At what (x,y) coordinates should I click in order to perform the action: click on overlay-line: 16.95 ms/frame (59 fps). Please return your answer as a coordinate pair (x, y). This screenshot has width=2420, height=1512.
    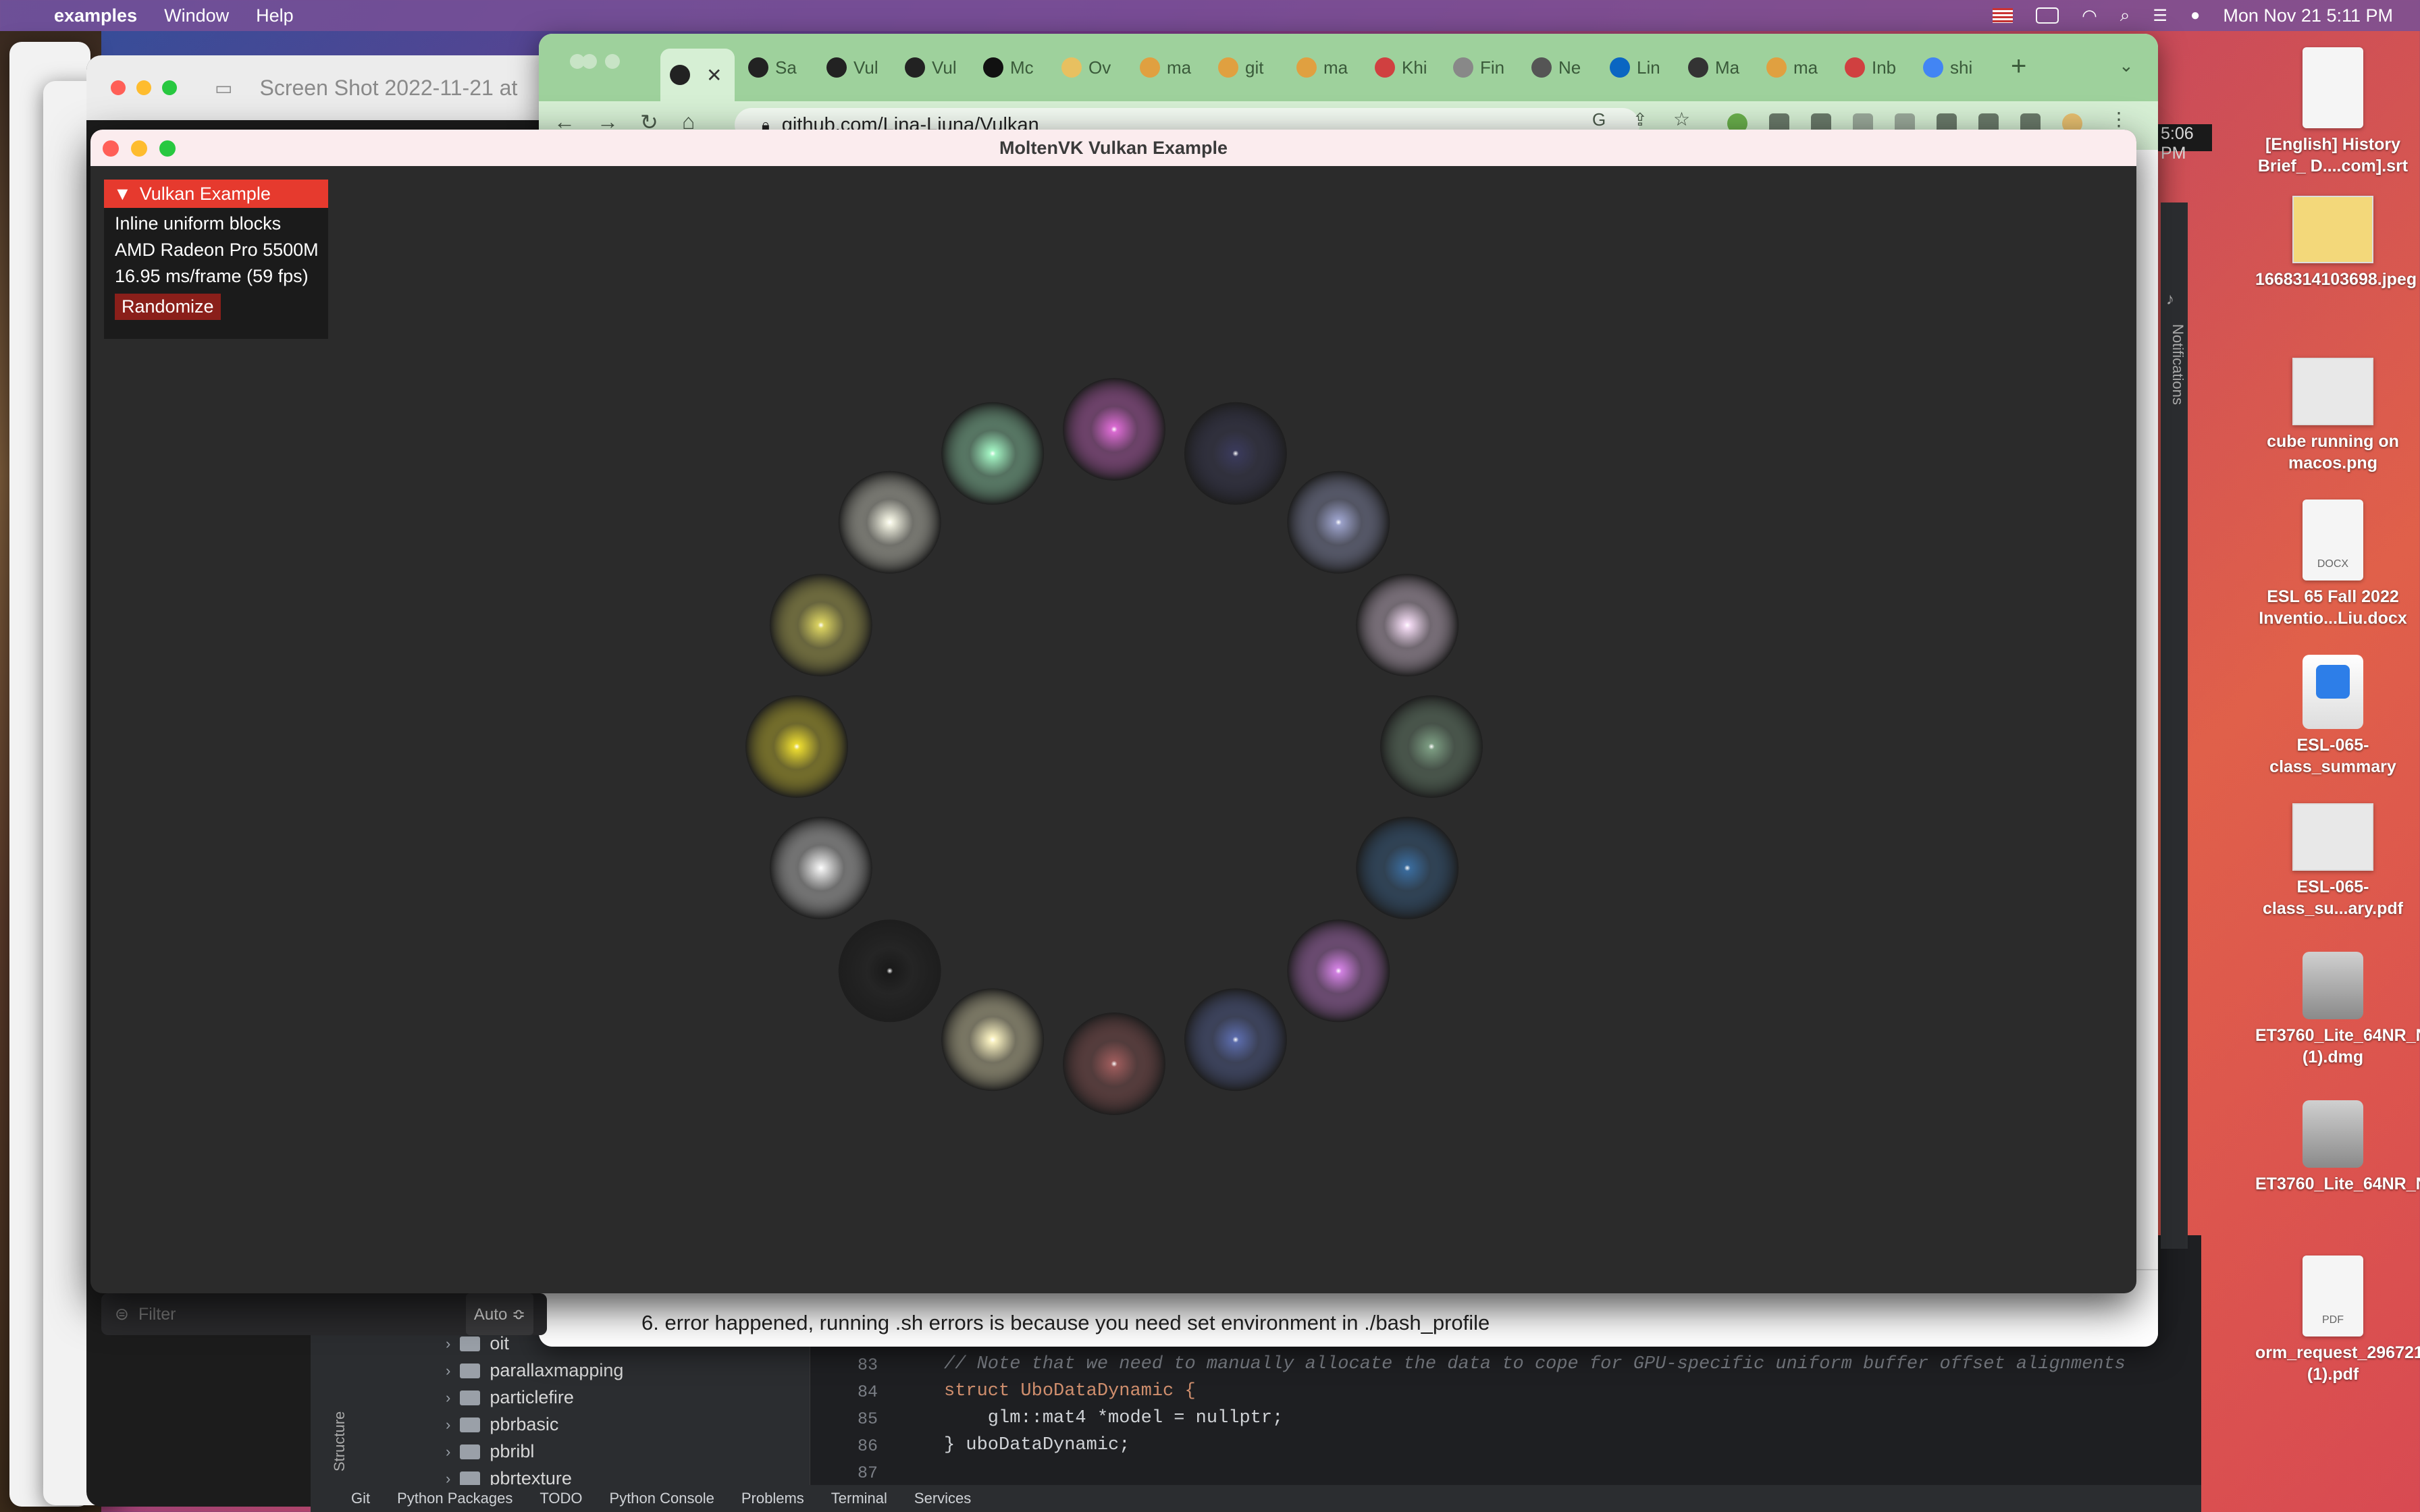
    Looking at the image, I should click on (212, 276).